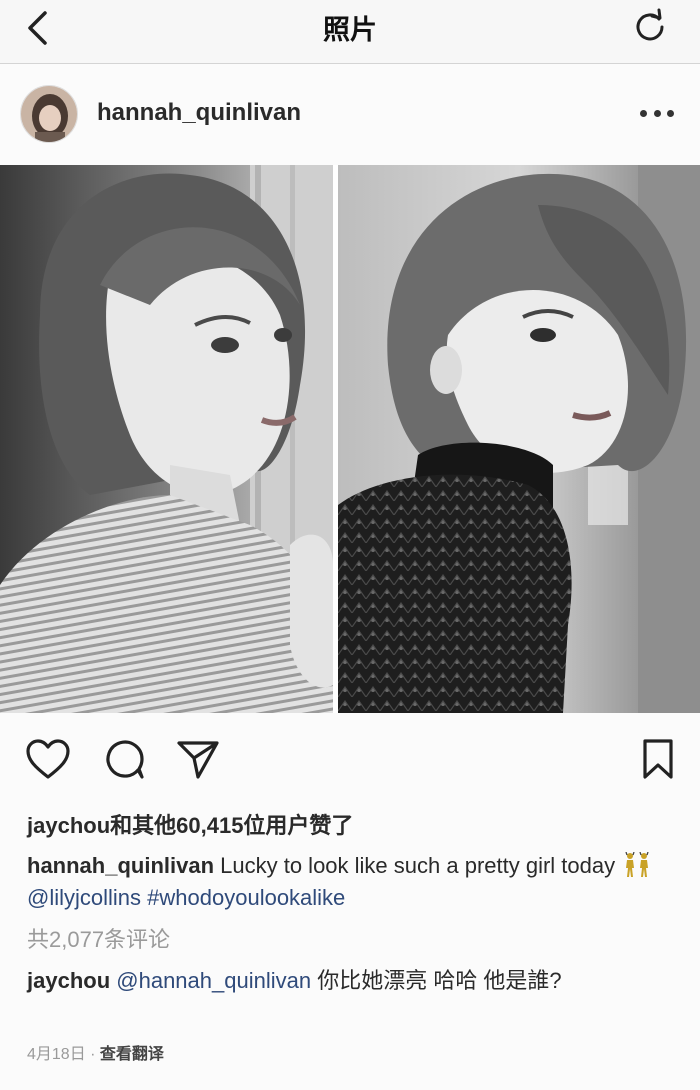 Image resolution: width=700 pixels, height=1090 pixels. Describe the element at coordinates (643, 113) in the screenshot. I see `more-dots-icon` at that location.